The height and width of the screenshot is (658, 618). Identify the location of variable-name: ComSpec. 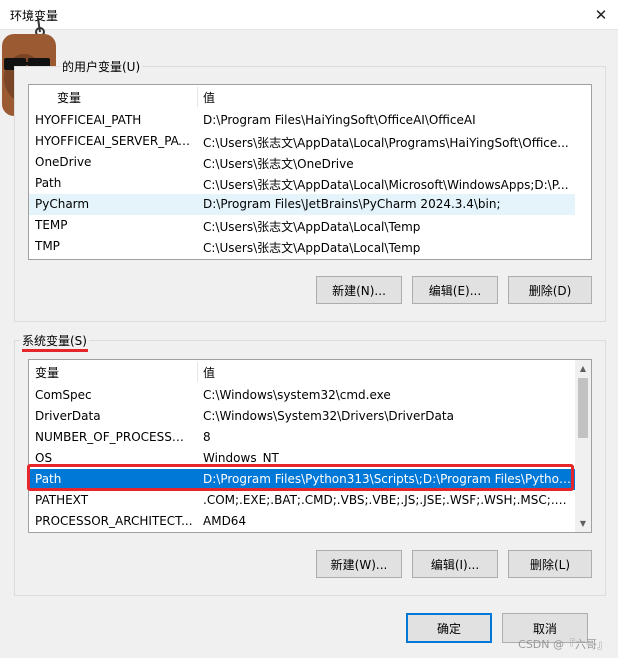
(63, 395).